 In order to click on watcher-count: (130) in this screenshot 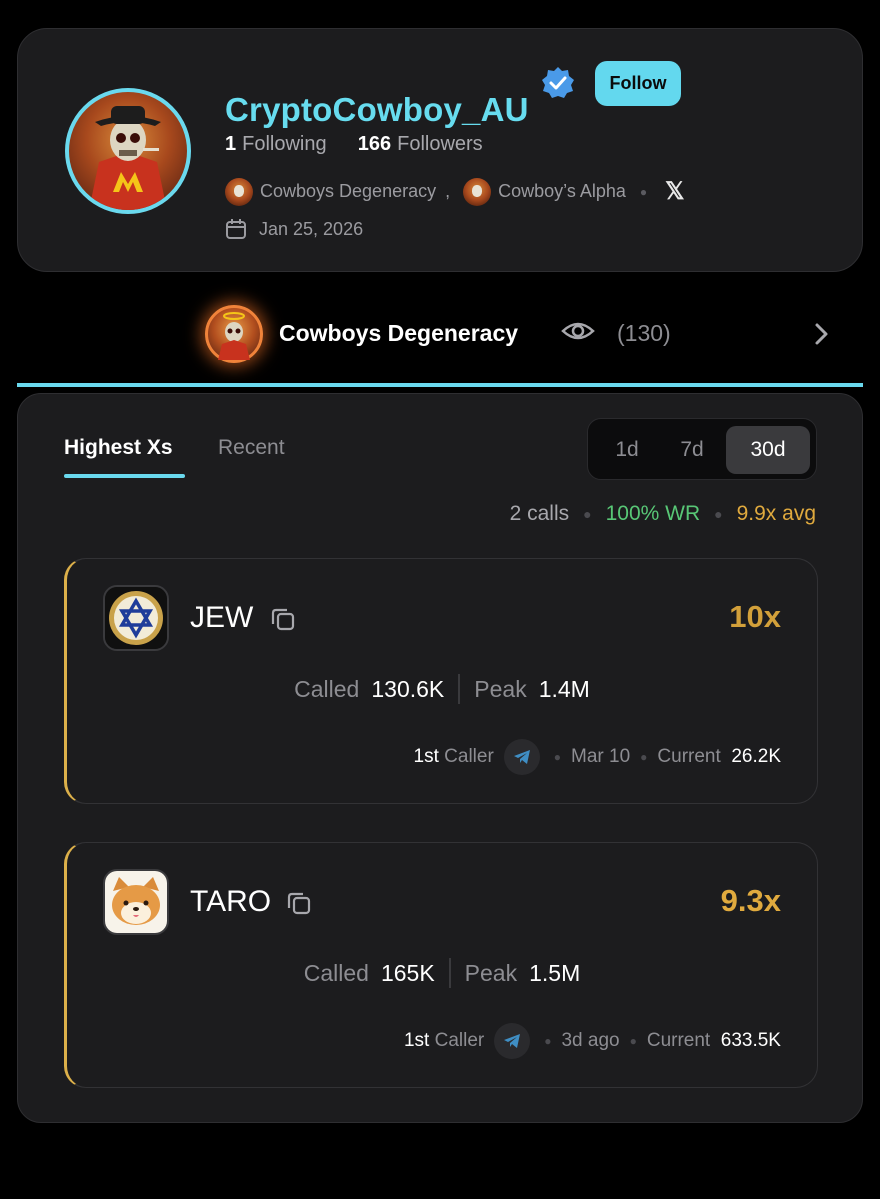, I will do `click(644, 333)`.